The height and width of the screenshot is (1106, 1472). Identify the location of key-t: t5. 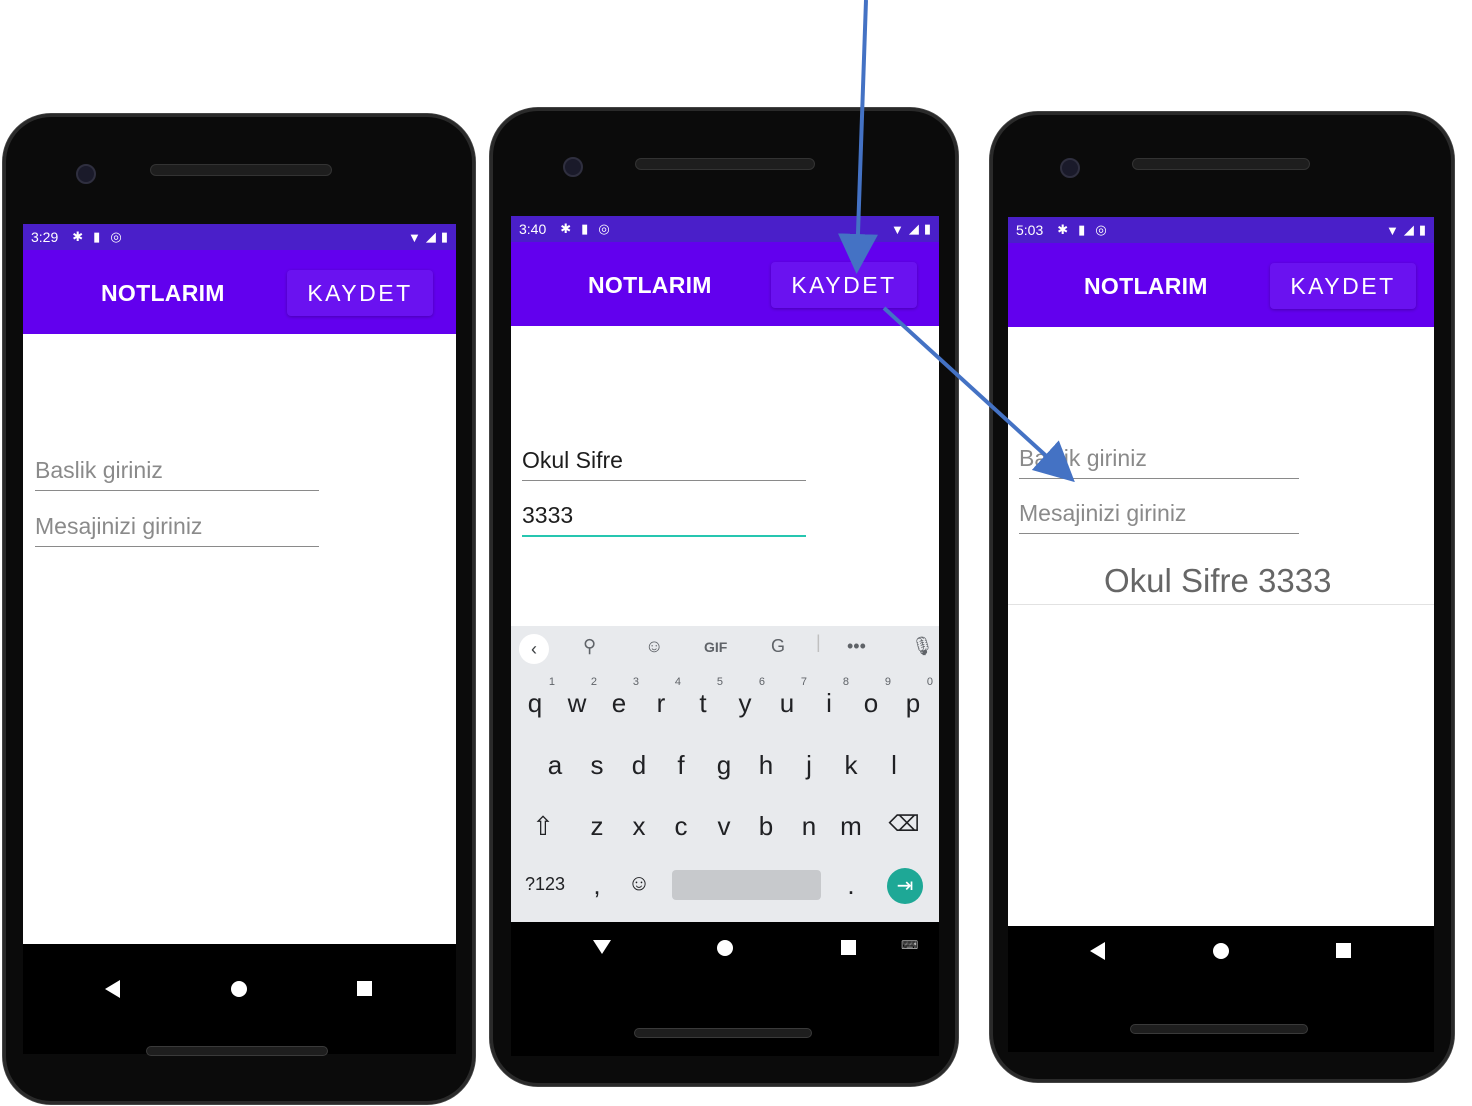
(703, 697).